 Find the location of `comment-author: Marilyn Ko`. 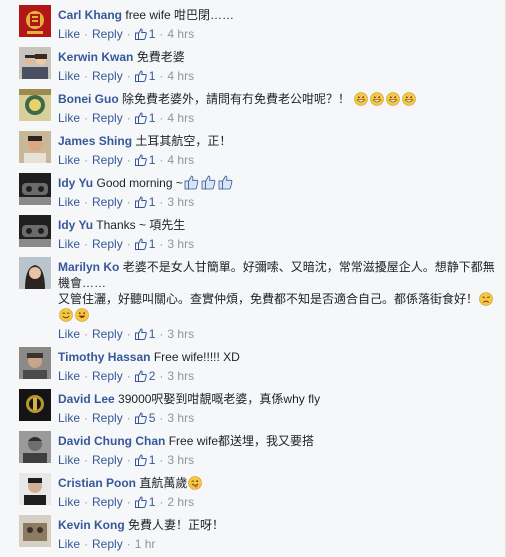

comment-author: Marilyn Ko is located at coordinates (88, 267).